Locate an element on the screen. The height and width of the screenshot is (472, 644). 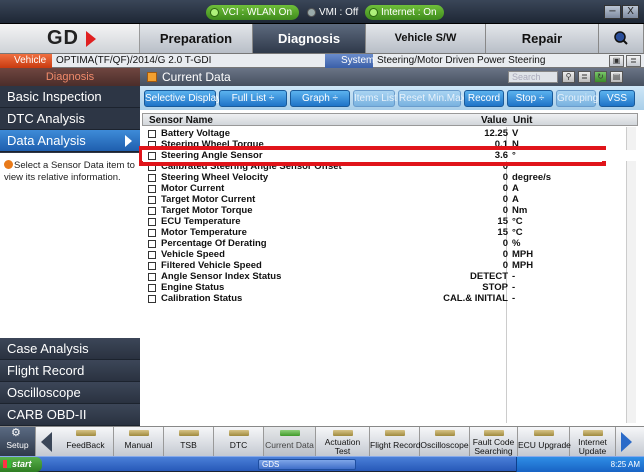
feedback-label: FeedBack is located at coordinates (85, 445).